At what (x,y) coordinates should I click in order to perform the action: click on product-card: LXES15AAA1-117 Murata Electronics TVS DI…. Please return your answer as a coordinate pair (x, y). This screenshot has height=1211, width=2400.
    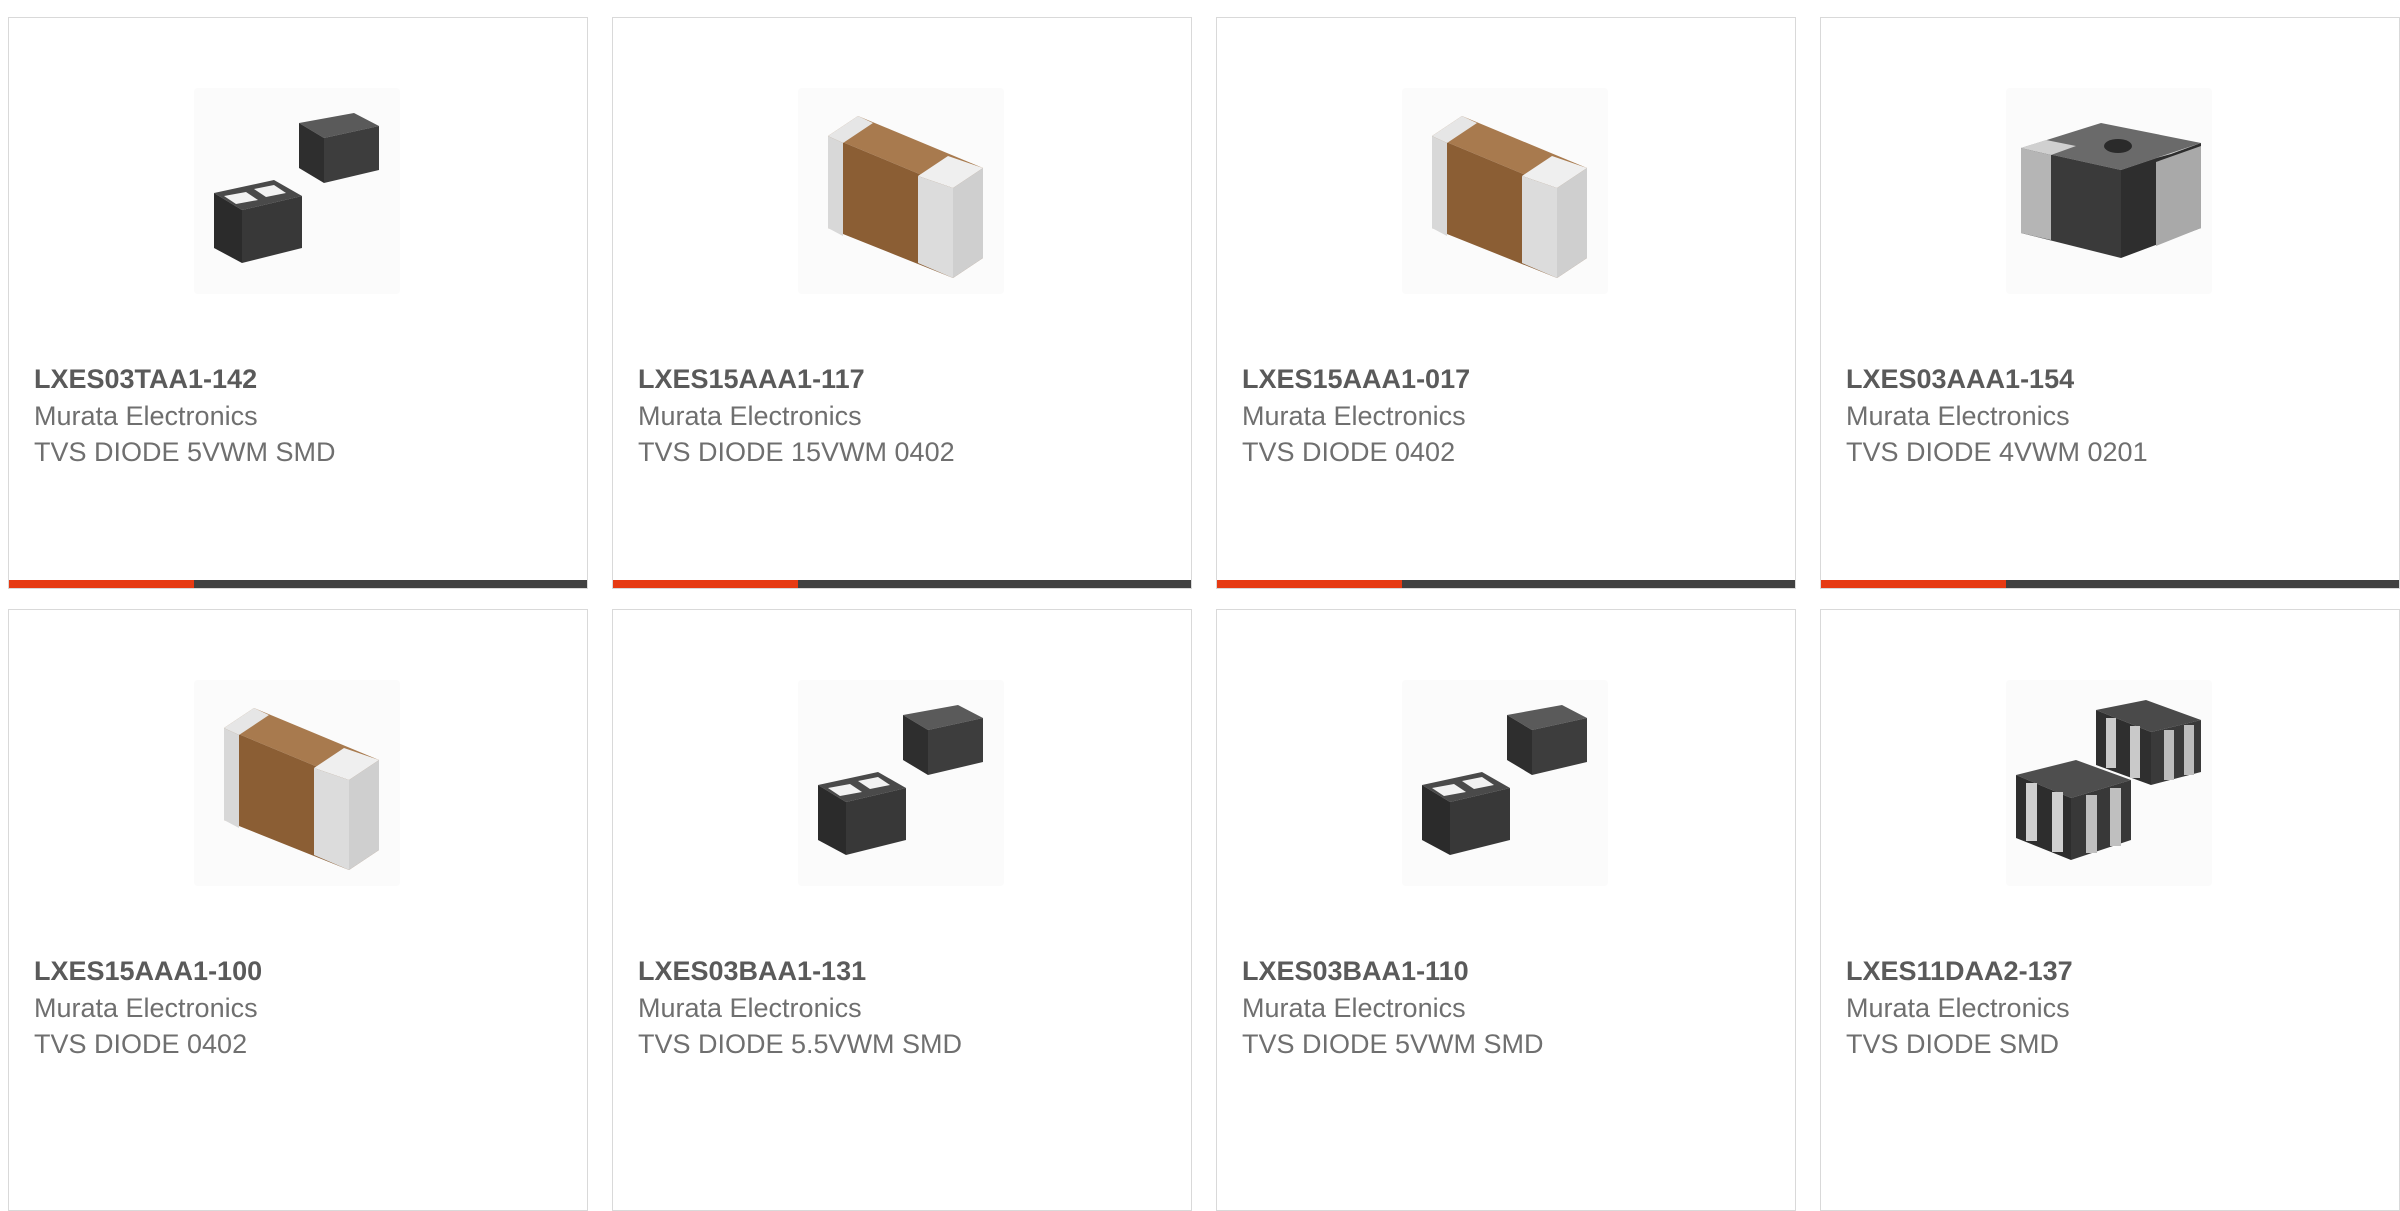
    Looking at the image, I should click on (902, 303).